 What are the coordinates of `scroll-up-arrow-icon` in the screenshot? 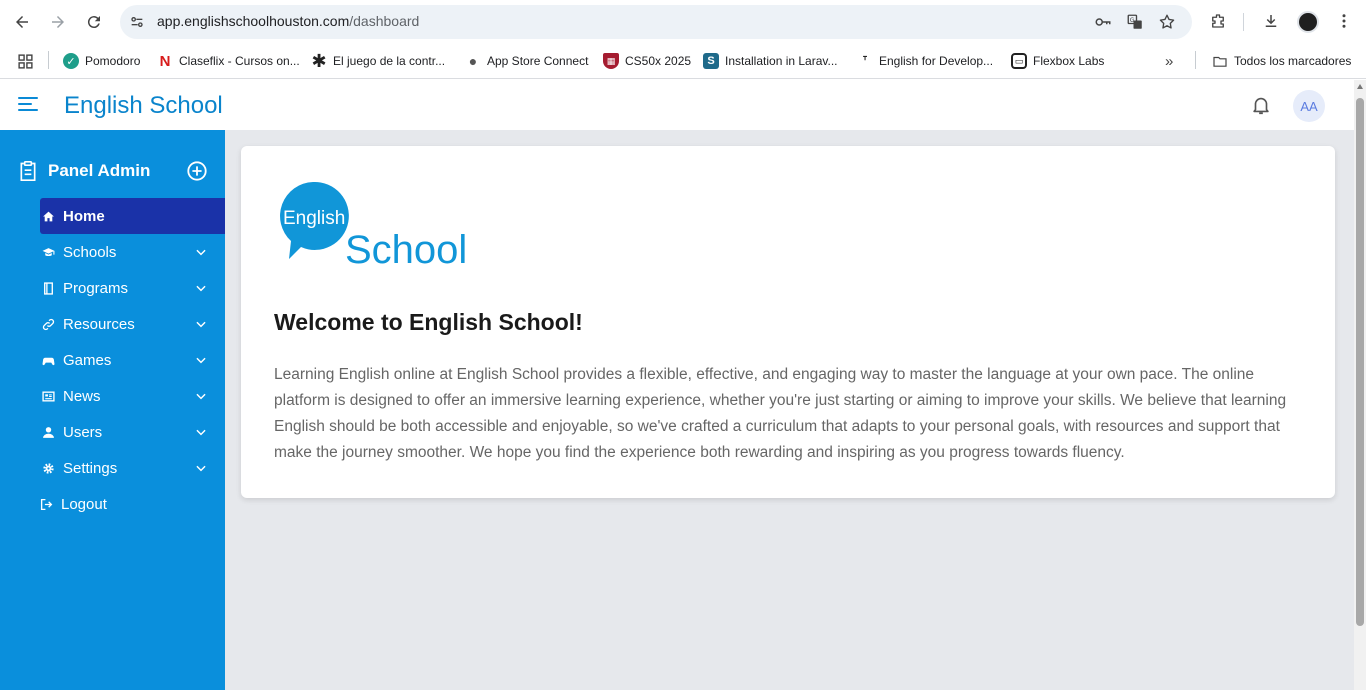 It's located at (1360, 86).